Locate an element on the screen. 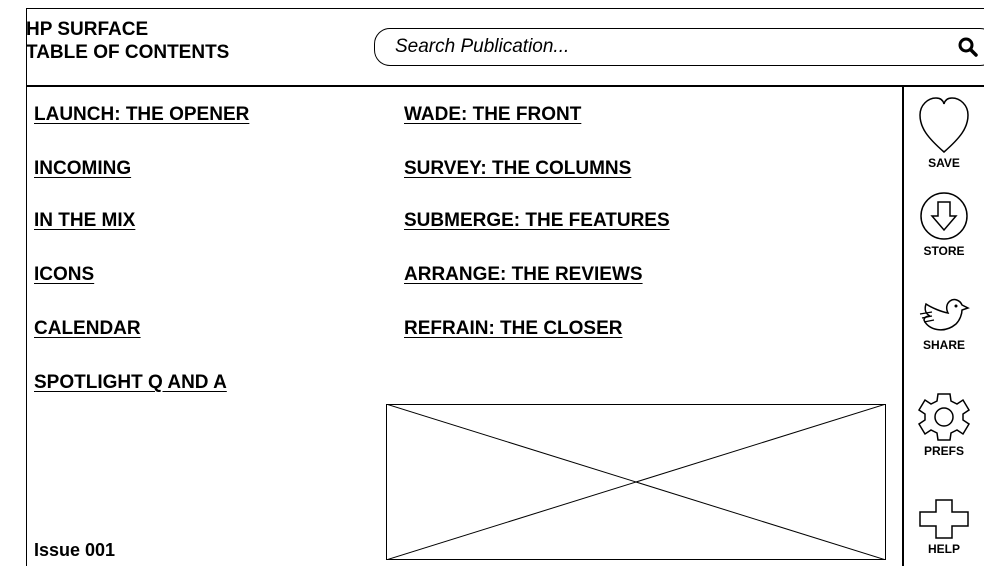  save-button: SAVE is located at coordinates (944, 133).